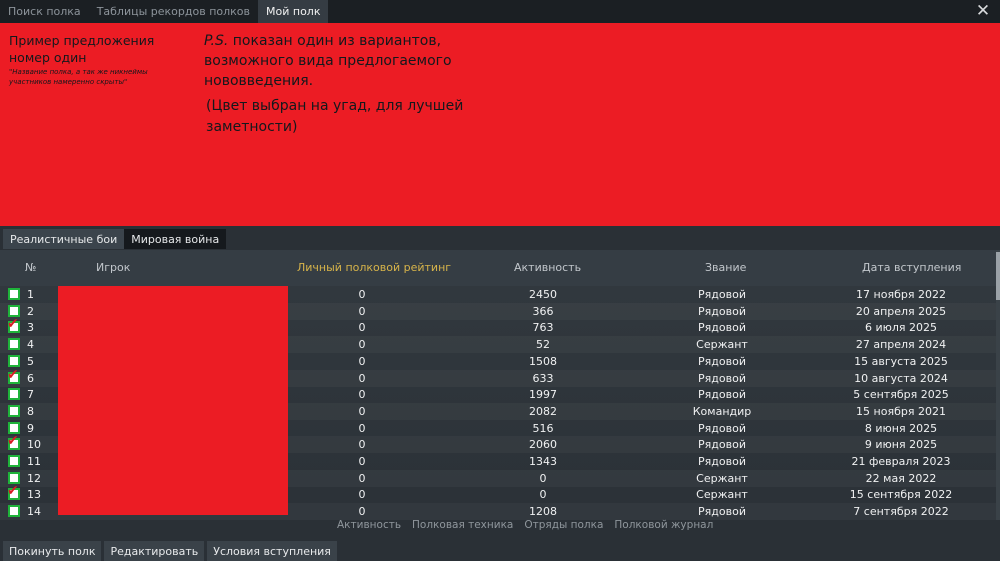  Describe the element at coordinates (901, 328) in the screenshot. I see `cell-joined: 6 июля 2025` at that location.